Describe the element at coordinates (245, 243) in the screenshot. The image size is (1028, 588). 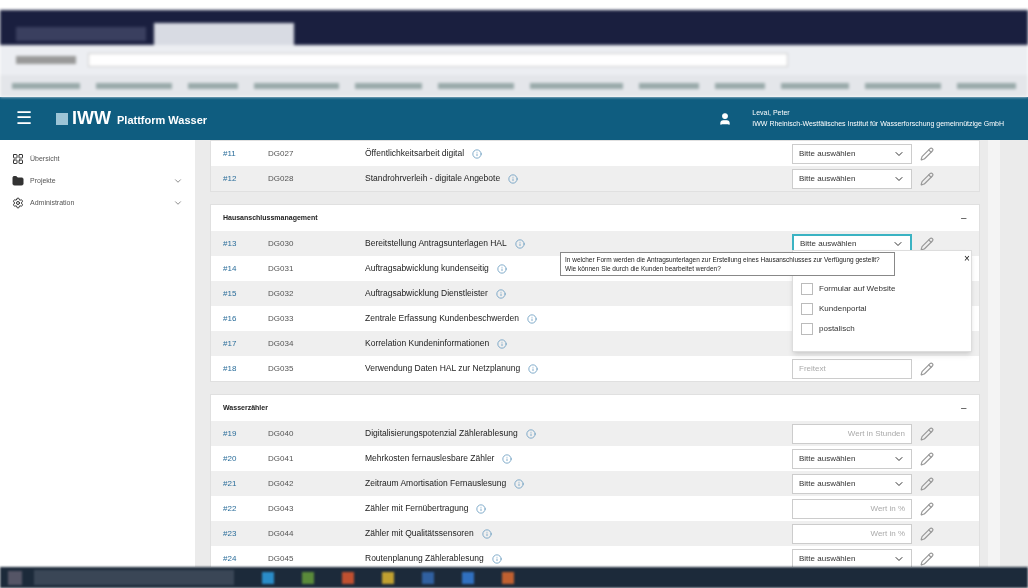
I see `row-number: #13` at that location.